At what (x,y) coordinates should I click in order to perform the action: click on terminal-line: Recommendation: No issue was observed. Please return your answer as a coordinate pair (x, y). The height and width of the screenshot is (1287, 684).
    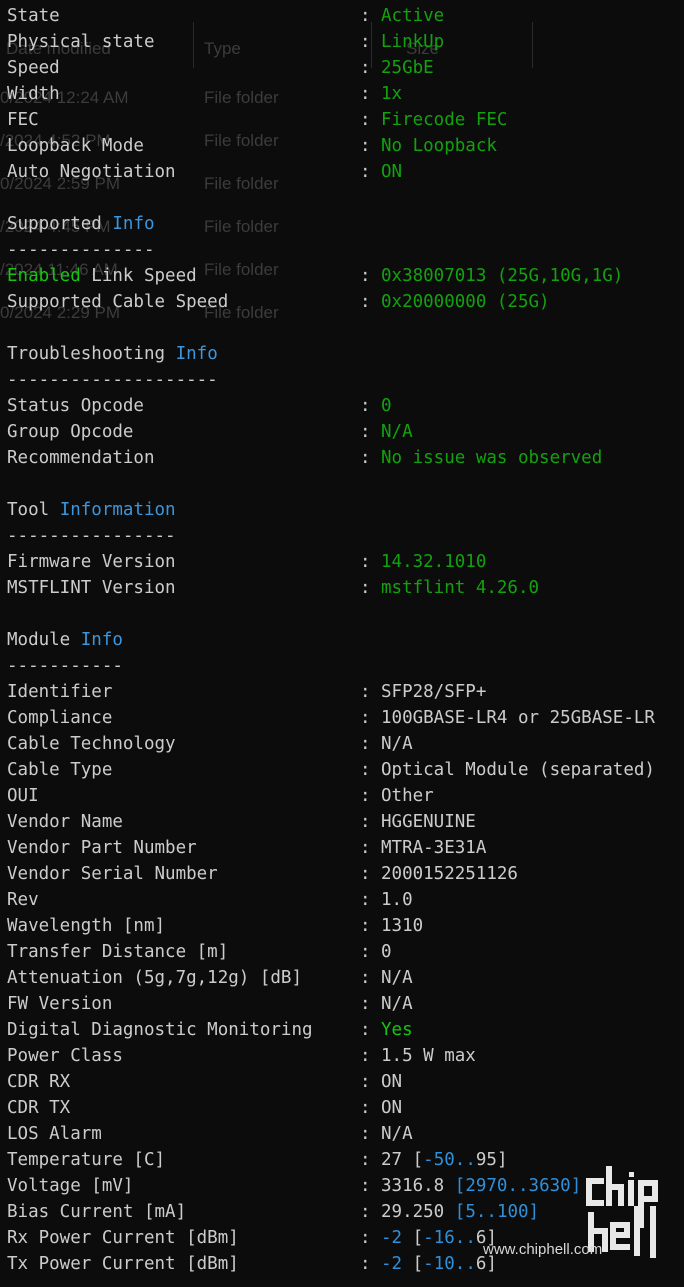
    Looking at the image, I should click on (345, 458).